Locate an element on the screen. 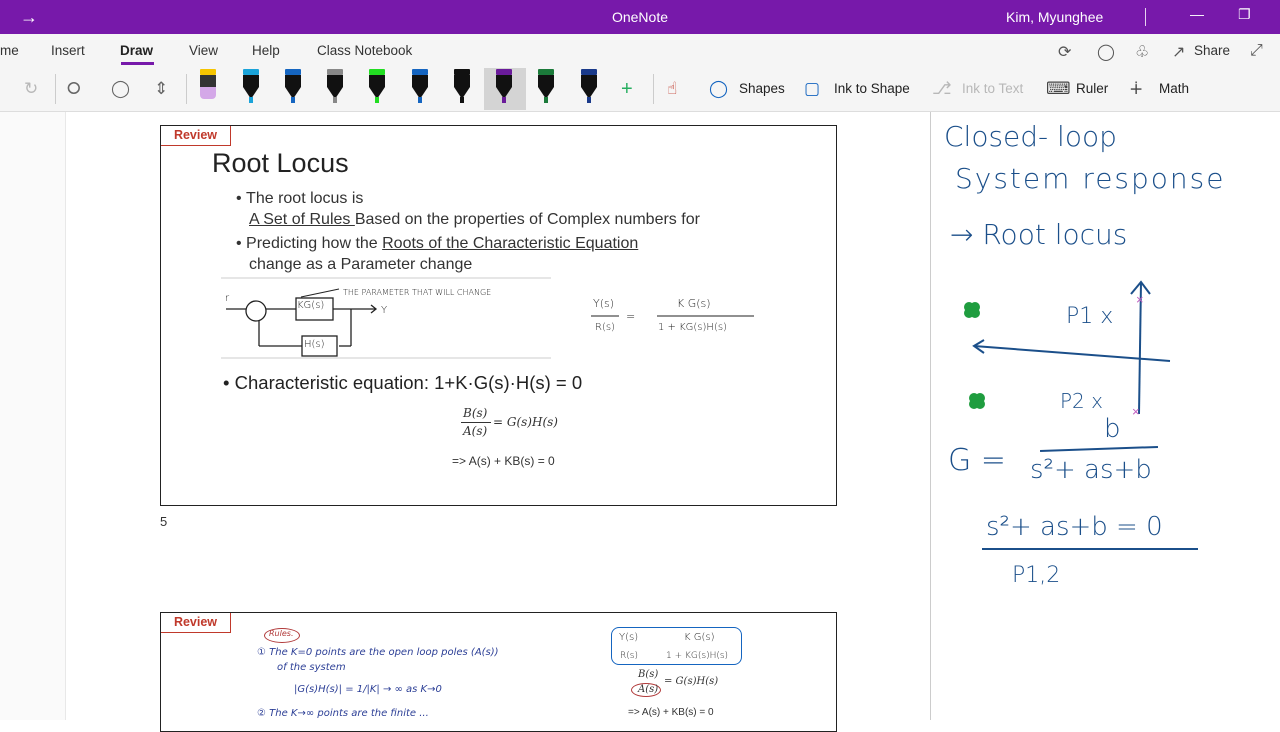  shapes-icon: ◯ is located at coordinates (719, 88).